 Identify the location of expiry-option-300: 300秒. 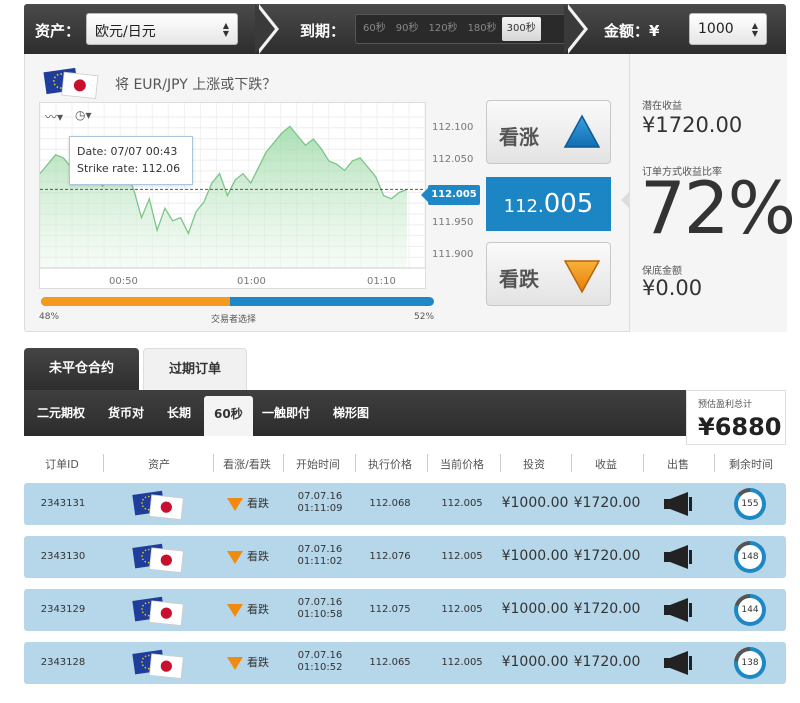
(521, 29).